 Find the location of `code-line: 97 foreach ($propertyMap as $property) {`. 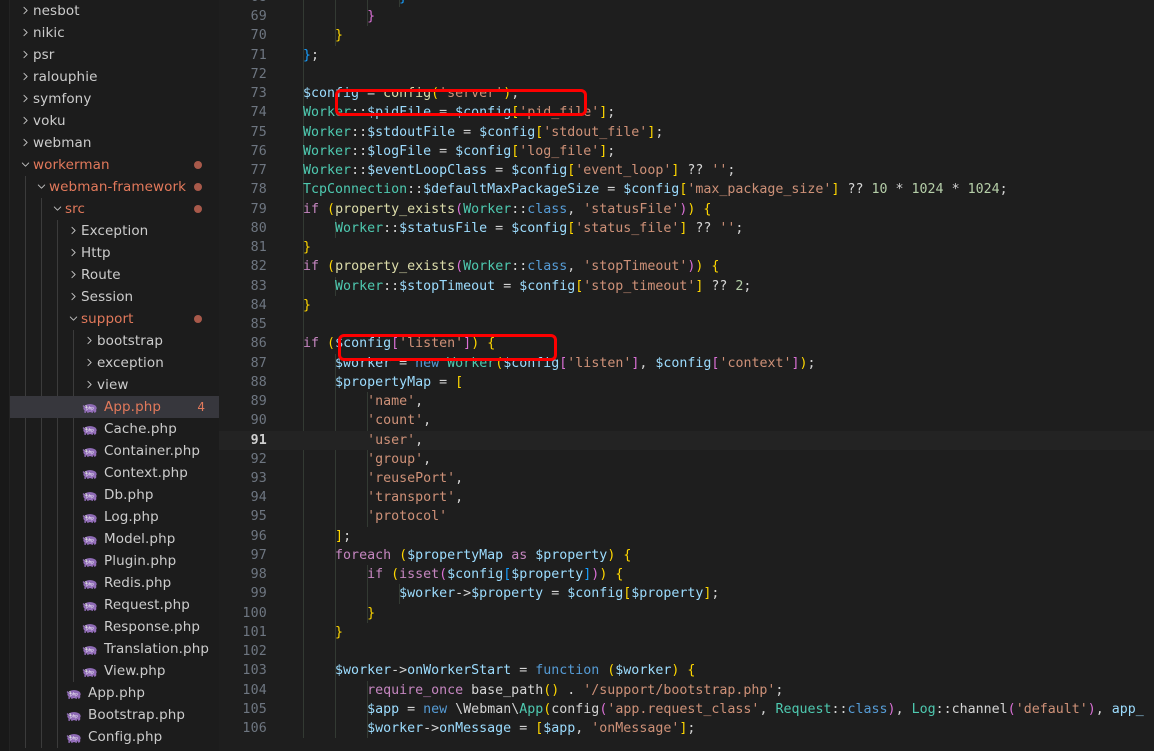

code-line: 97 foreach ($propertyMap as $property) { is located at coordinates (686, 555).